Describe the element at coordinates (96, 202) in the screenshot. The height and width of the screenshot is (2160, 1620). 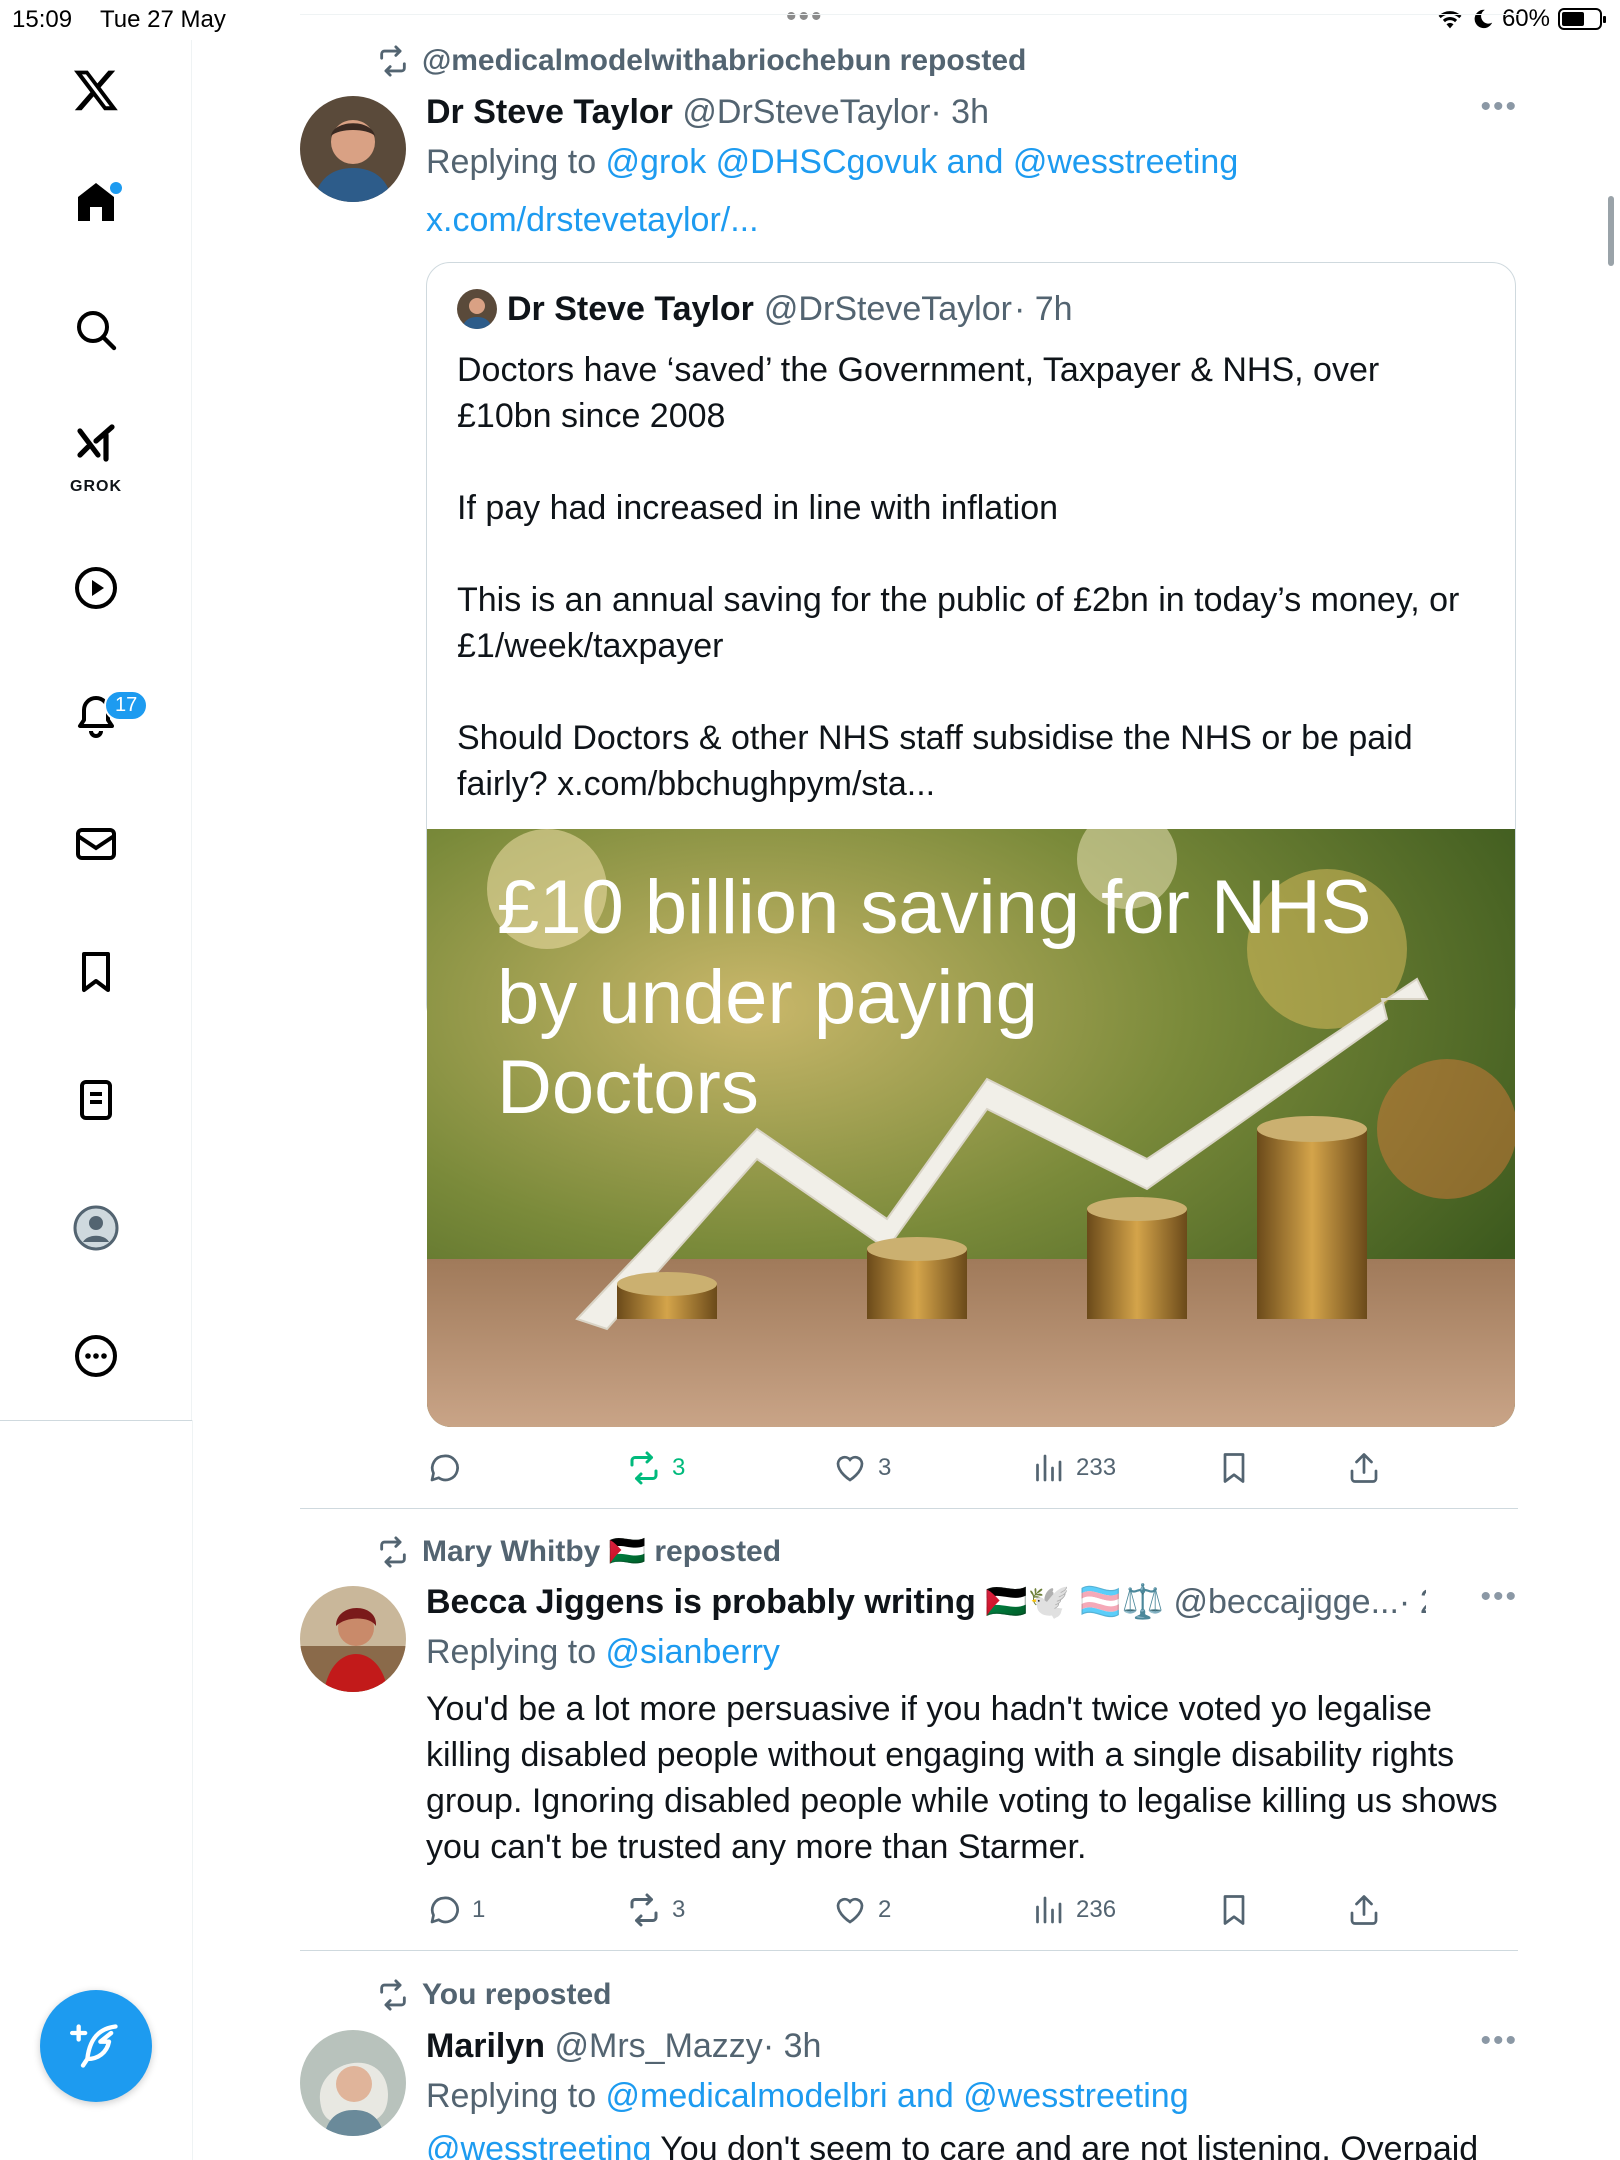
I see `nav-home` at that location.